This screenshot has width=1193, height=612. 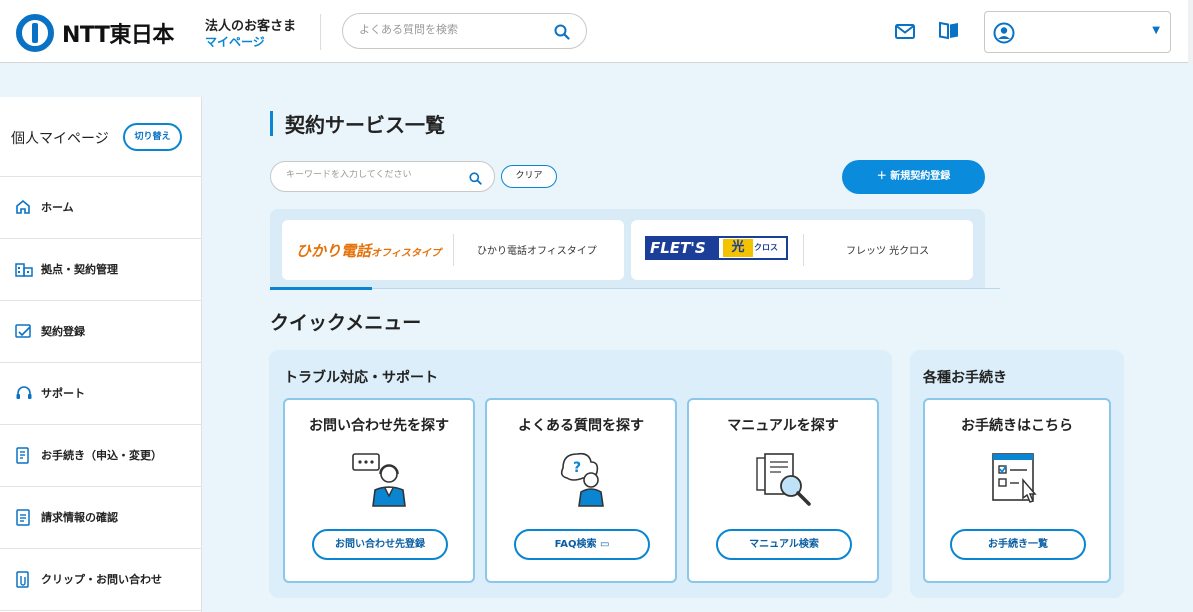 I want to click on faq-search-input, so click(x=454, y=29).